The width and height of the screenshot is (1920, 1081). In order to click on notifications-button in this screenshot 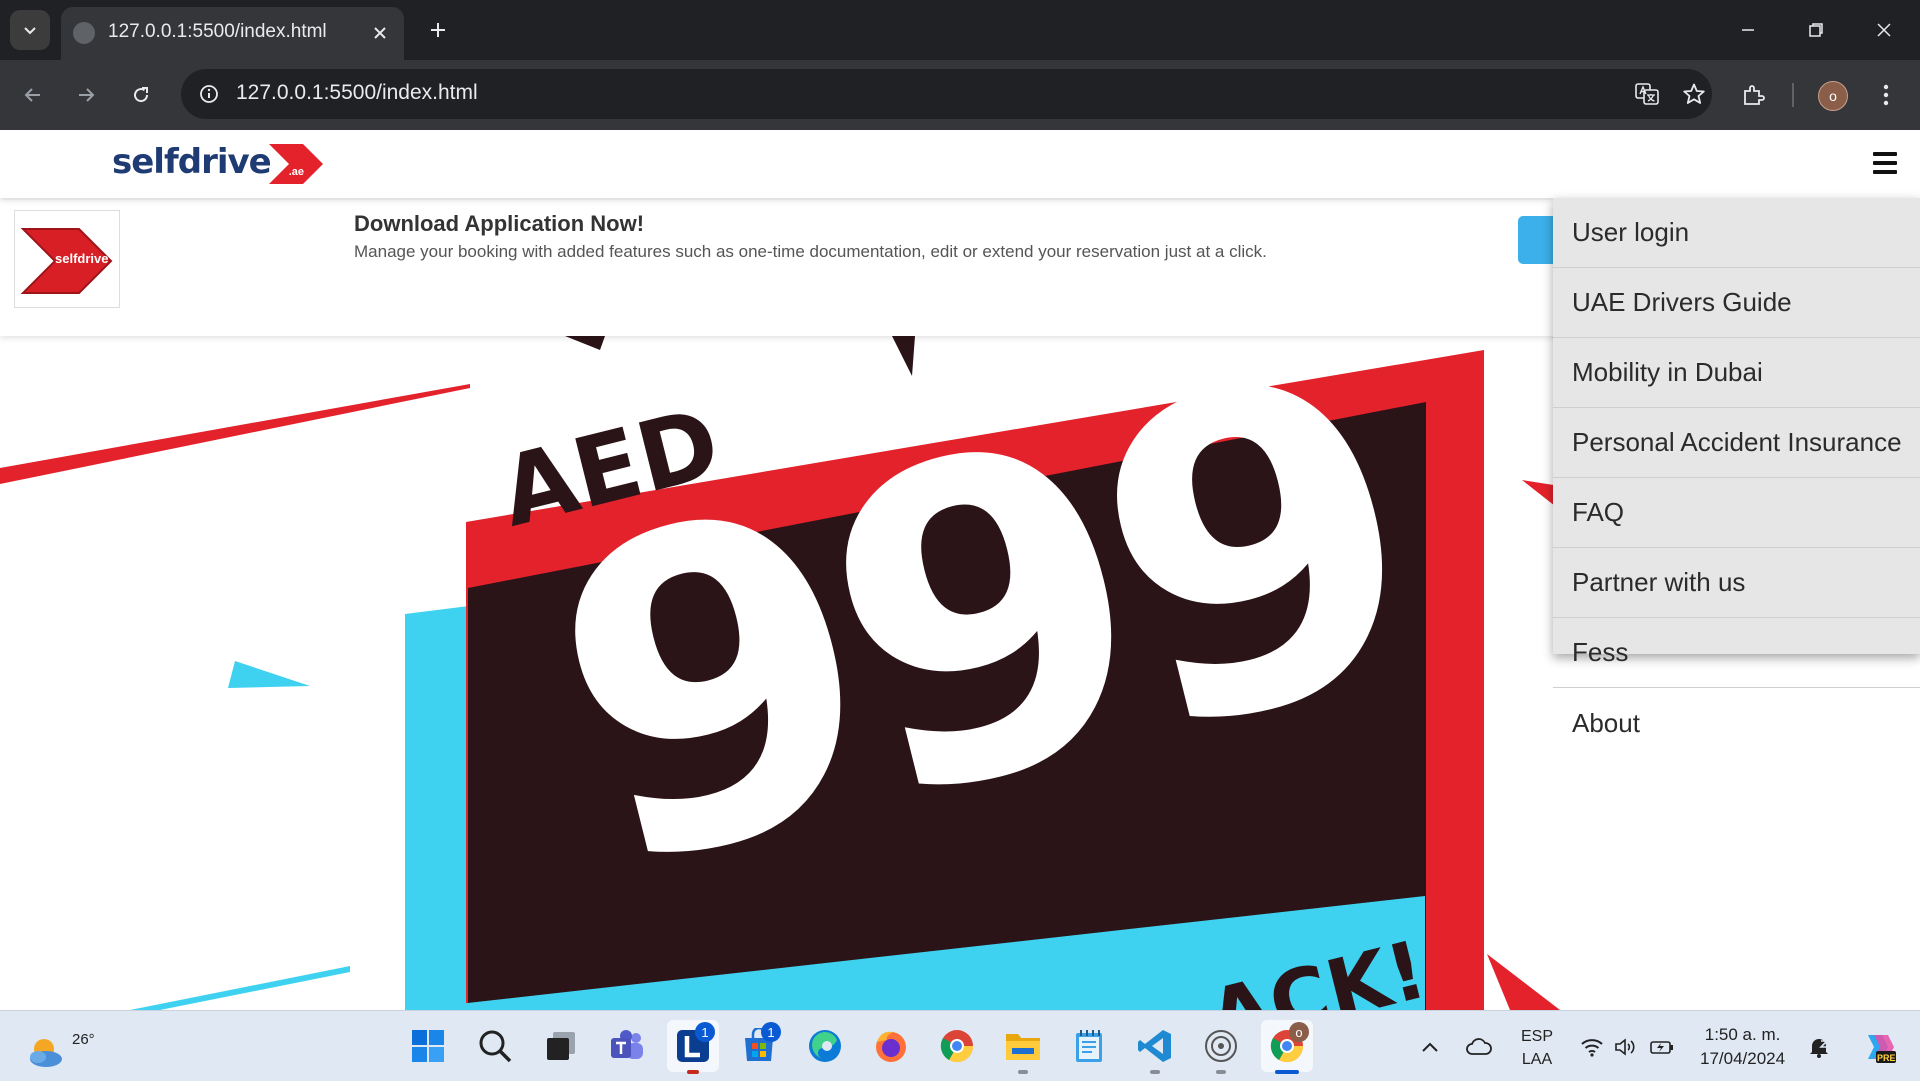, I will do `click(1819, 1047)`.